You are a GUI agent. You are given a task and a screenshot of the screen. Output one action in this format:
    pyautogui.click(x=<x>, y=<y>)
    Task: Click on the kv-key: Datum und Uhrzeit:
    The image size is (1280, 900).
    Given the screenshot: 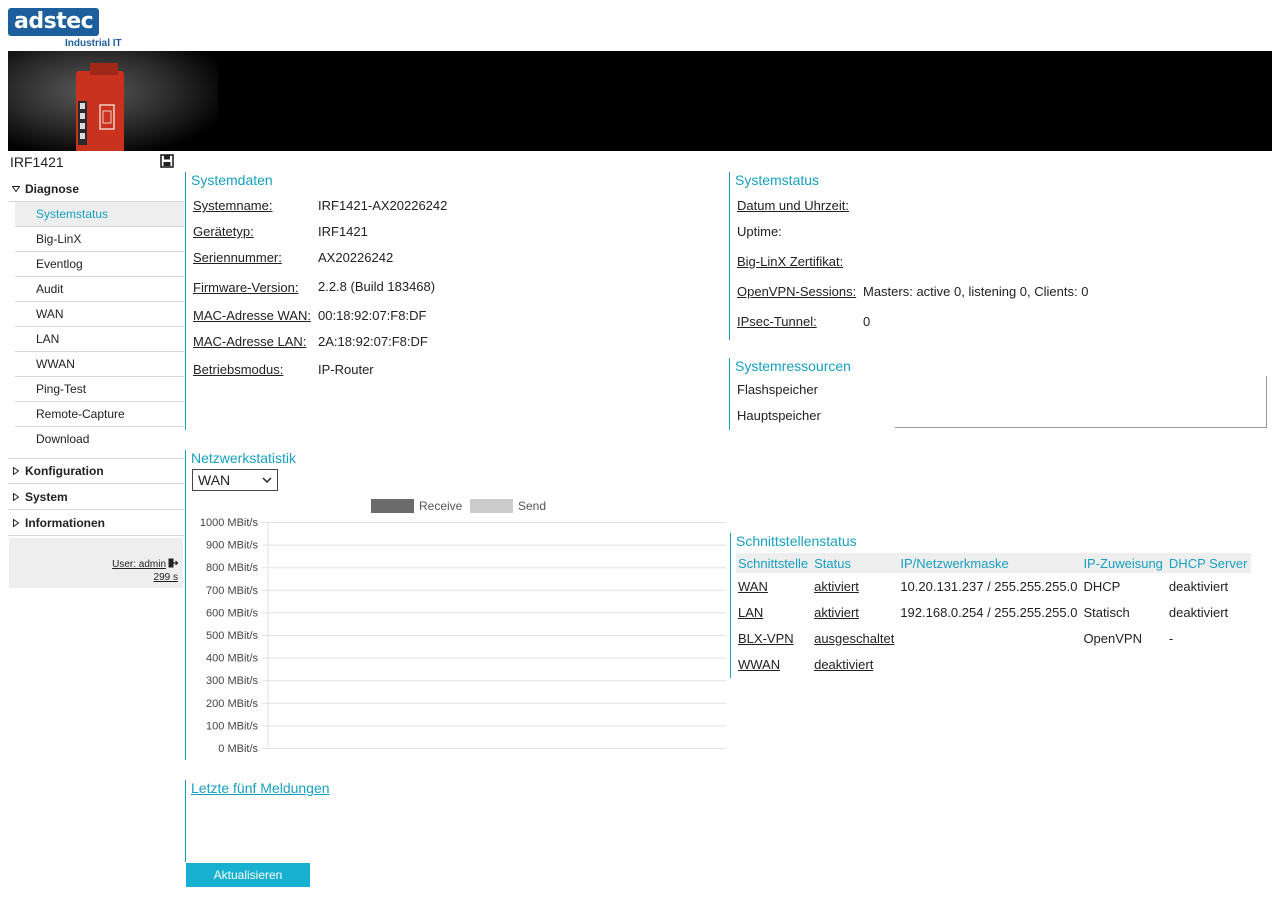 What is the action you would take?
    pyautogui.click(x=793, y=205)
    